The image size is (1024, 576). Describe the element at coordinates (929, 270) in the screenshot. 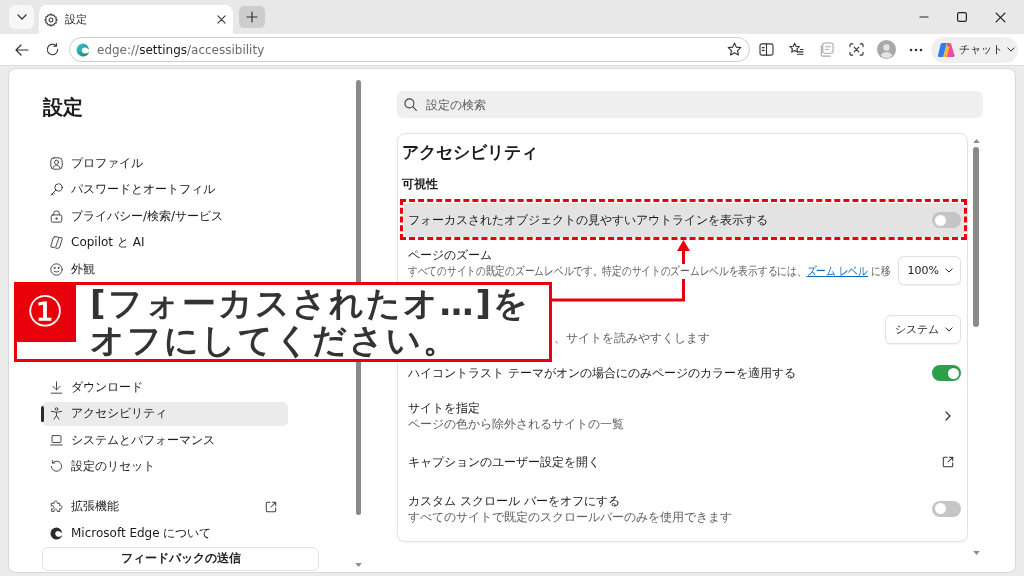

I see `dropdown-button: 100%` at that location.